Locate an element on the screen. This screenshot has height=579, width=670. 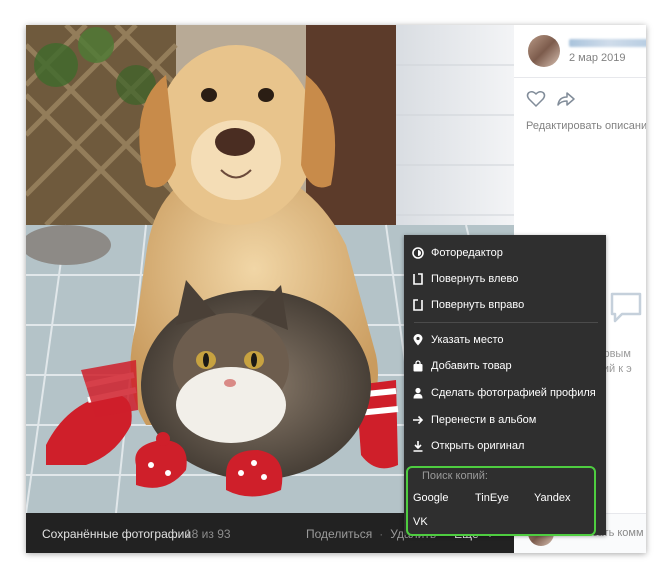
share-arrow-icon is located at coordinates (566, 99).